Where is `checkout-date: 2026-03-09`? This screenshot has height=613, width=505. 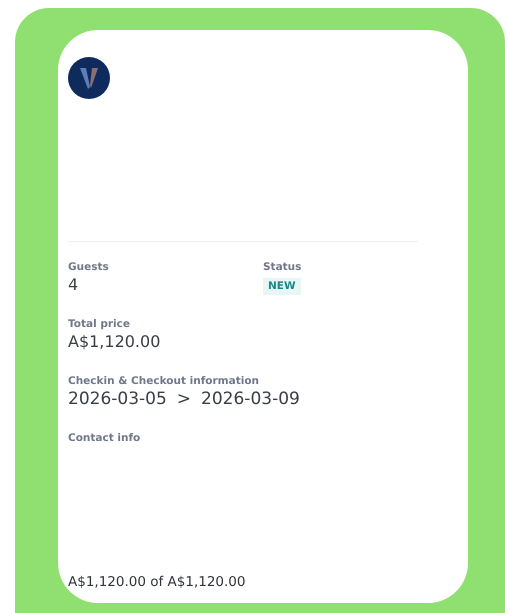
checkout-date: 2026-03-09 is located at coordinates (250, 399).